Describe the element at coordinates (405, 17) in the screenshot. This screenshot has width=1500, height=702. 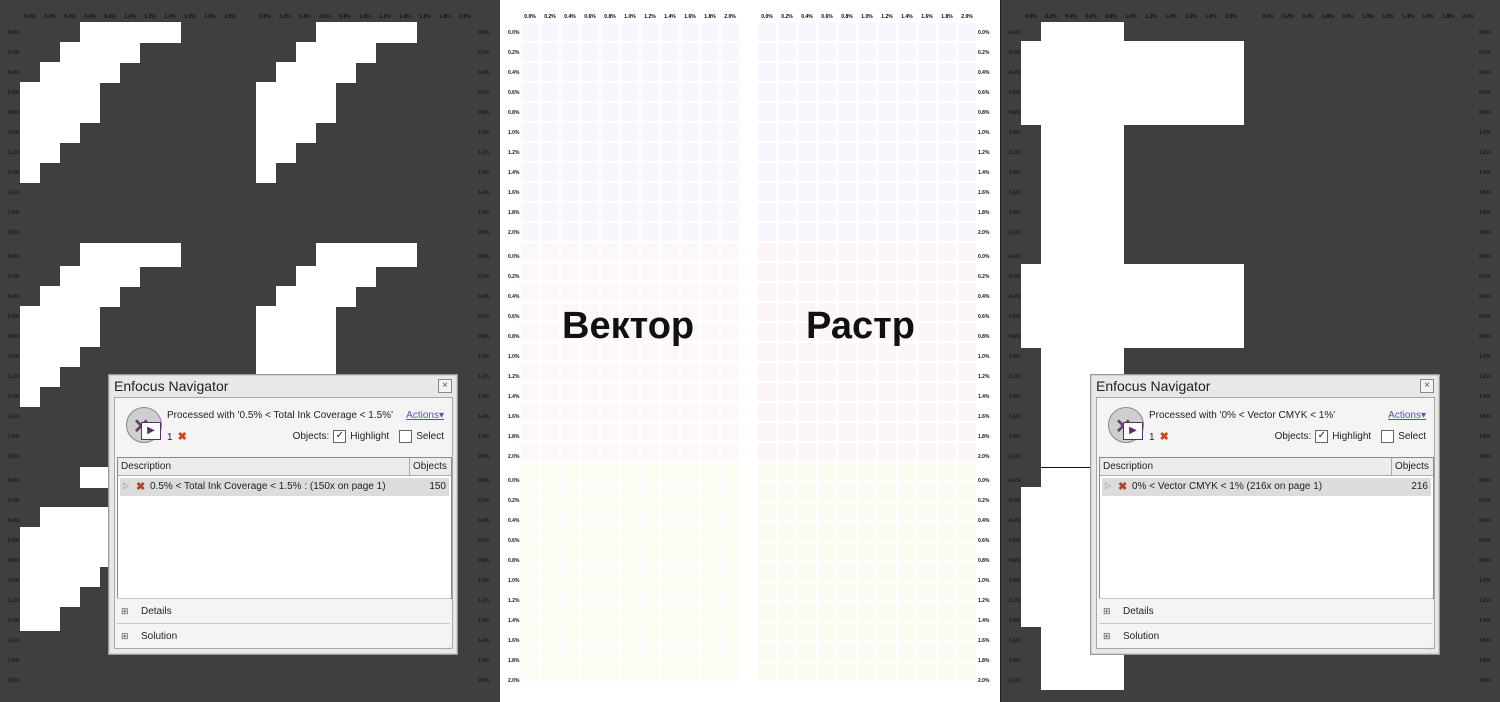
I see `scale-tick-label: 1.4%` at that location.